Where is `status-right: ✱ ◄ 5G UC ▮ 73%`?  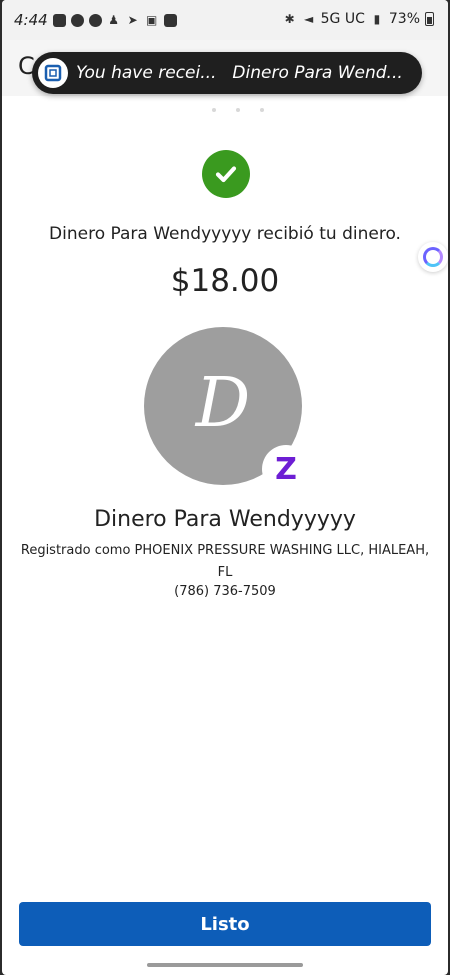 status-right: ✱ ◄ 5G UC ▮ 73% is located at coordinates (358, 19).